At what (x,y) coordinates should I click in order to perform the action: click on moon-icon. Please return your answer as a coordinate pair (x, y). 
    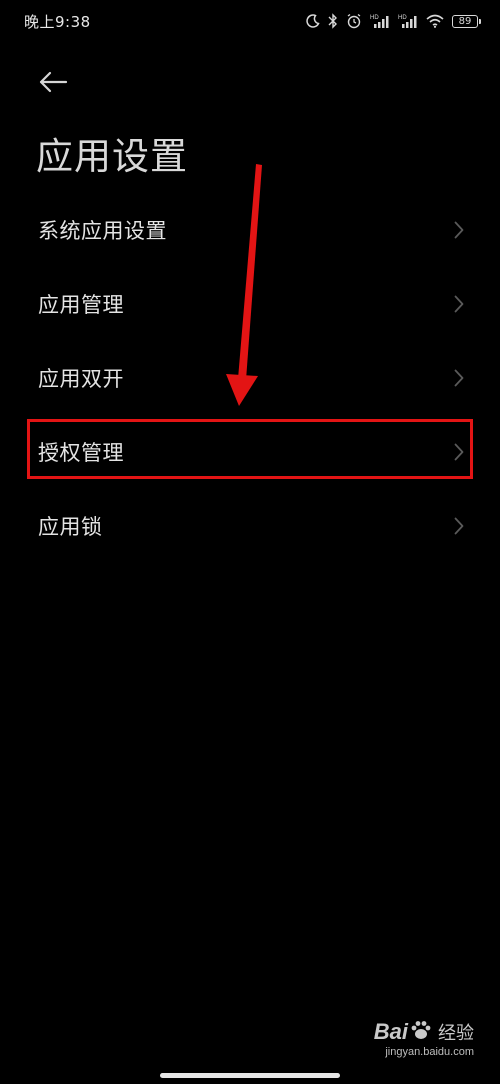
    Looking at the image, I should click on (313, 21).